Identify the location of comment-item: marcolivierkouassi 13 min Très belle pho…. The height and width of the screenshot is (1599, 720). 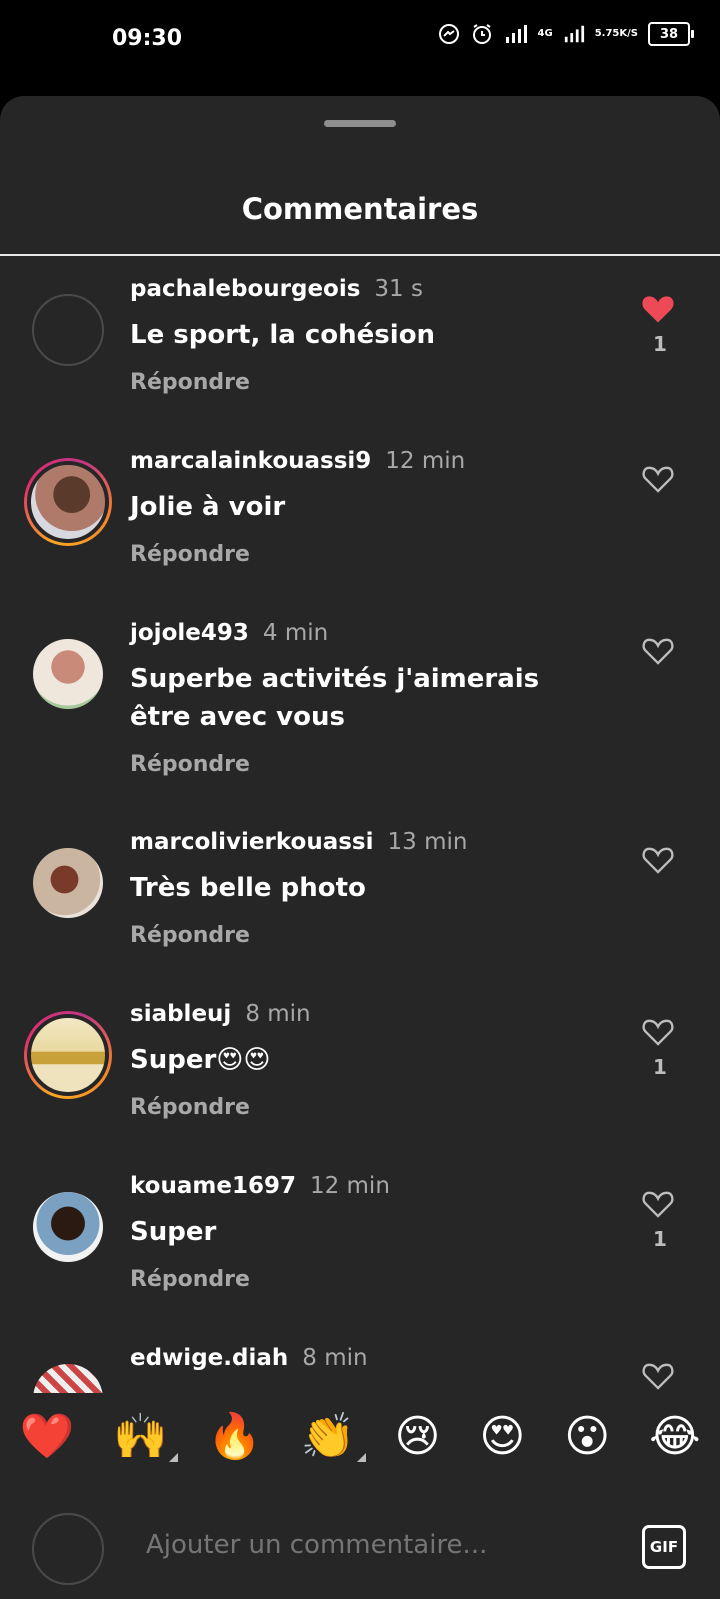
(360, 895).